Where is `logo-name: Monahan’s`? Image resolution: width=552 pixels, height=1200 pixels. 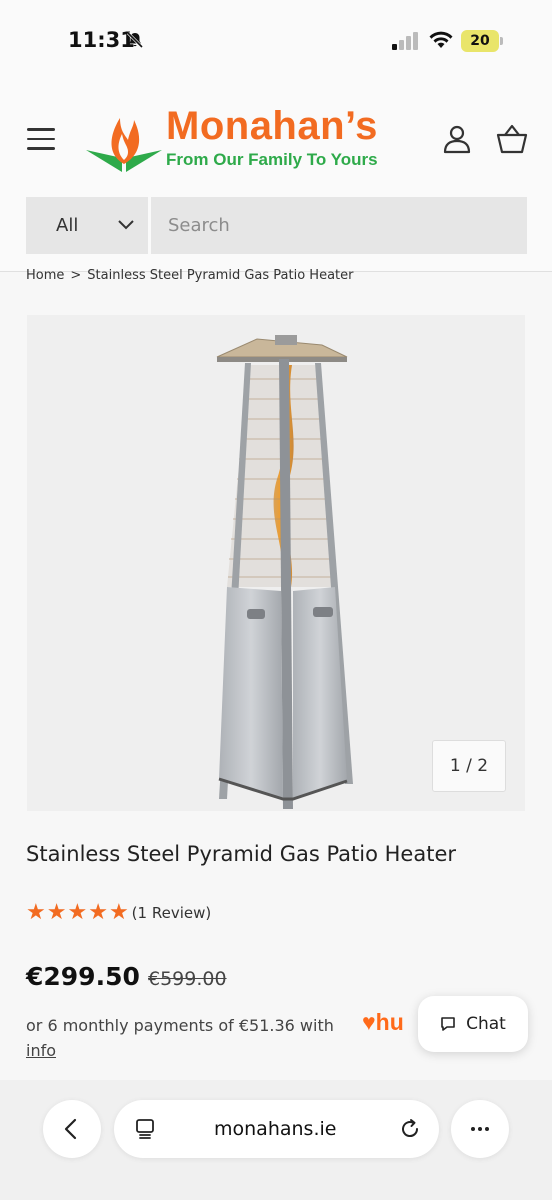 logo-name: Monahan’s is located at coordinates (272, 126).